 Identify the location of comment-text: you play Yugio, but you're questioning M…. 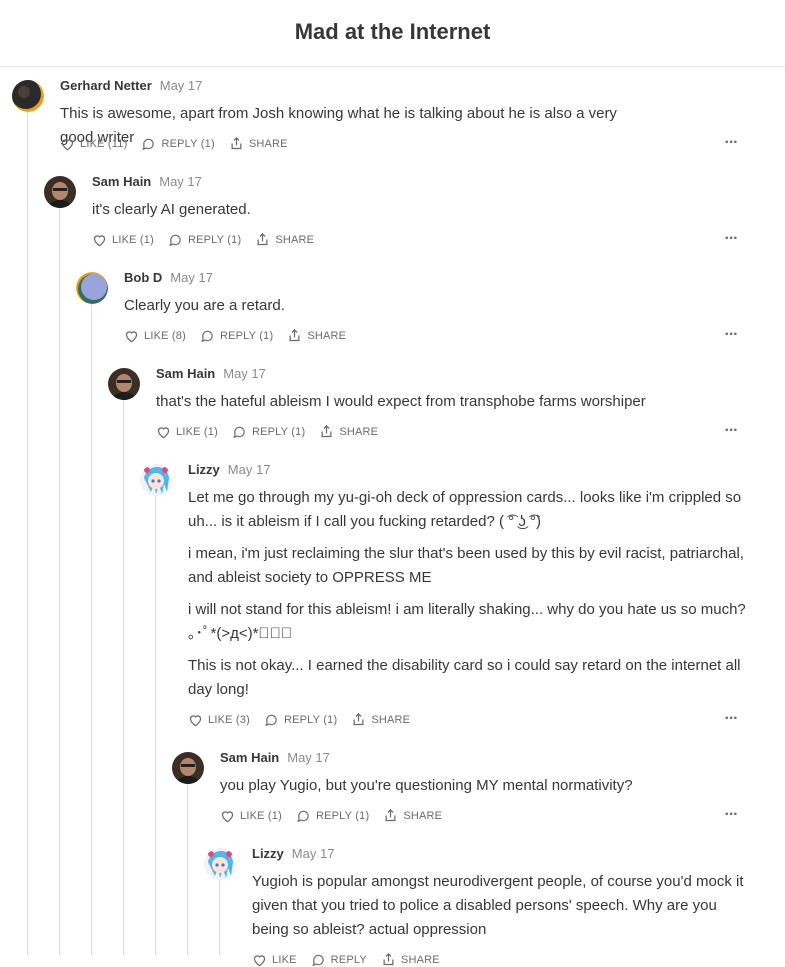
(426, 785).